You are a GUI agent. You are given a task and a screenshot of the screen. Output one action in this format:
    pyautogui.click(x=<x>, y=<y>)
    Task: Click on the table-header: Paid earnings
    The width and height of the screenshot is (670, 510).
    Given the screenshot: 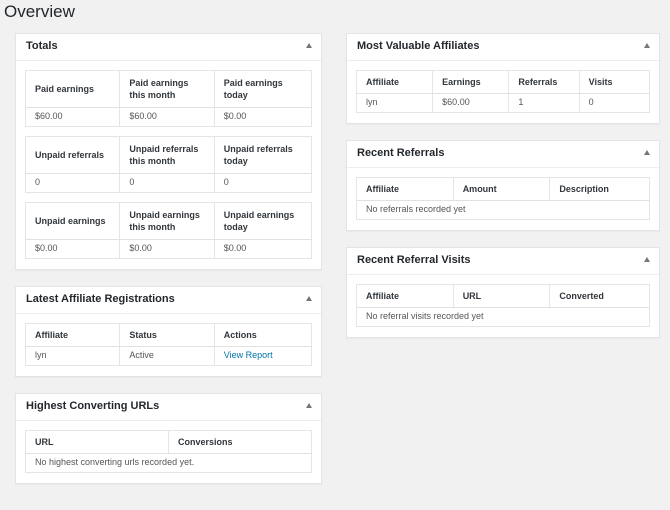 What is the action you would take?
    pyautogui.click(x=72, y=89)
    